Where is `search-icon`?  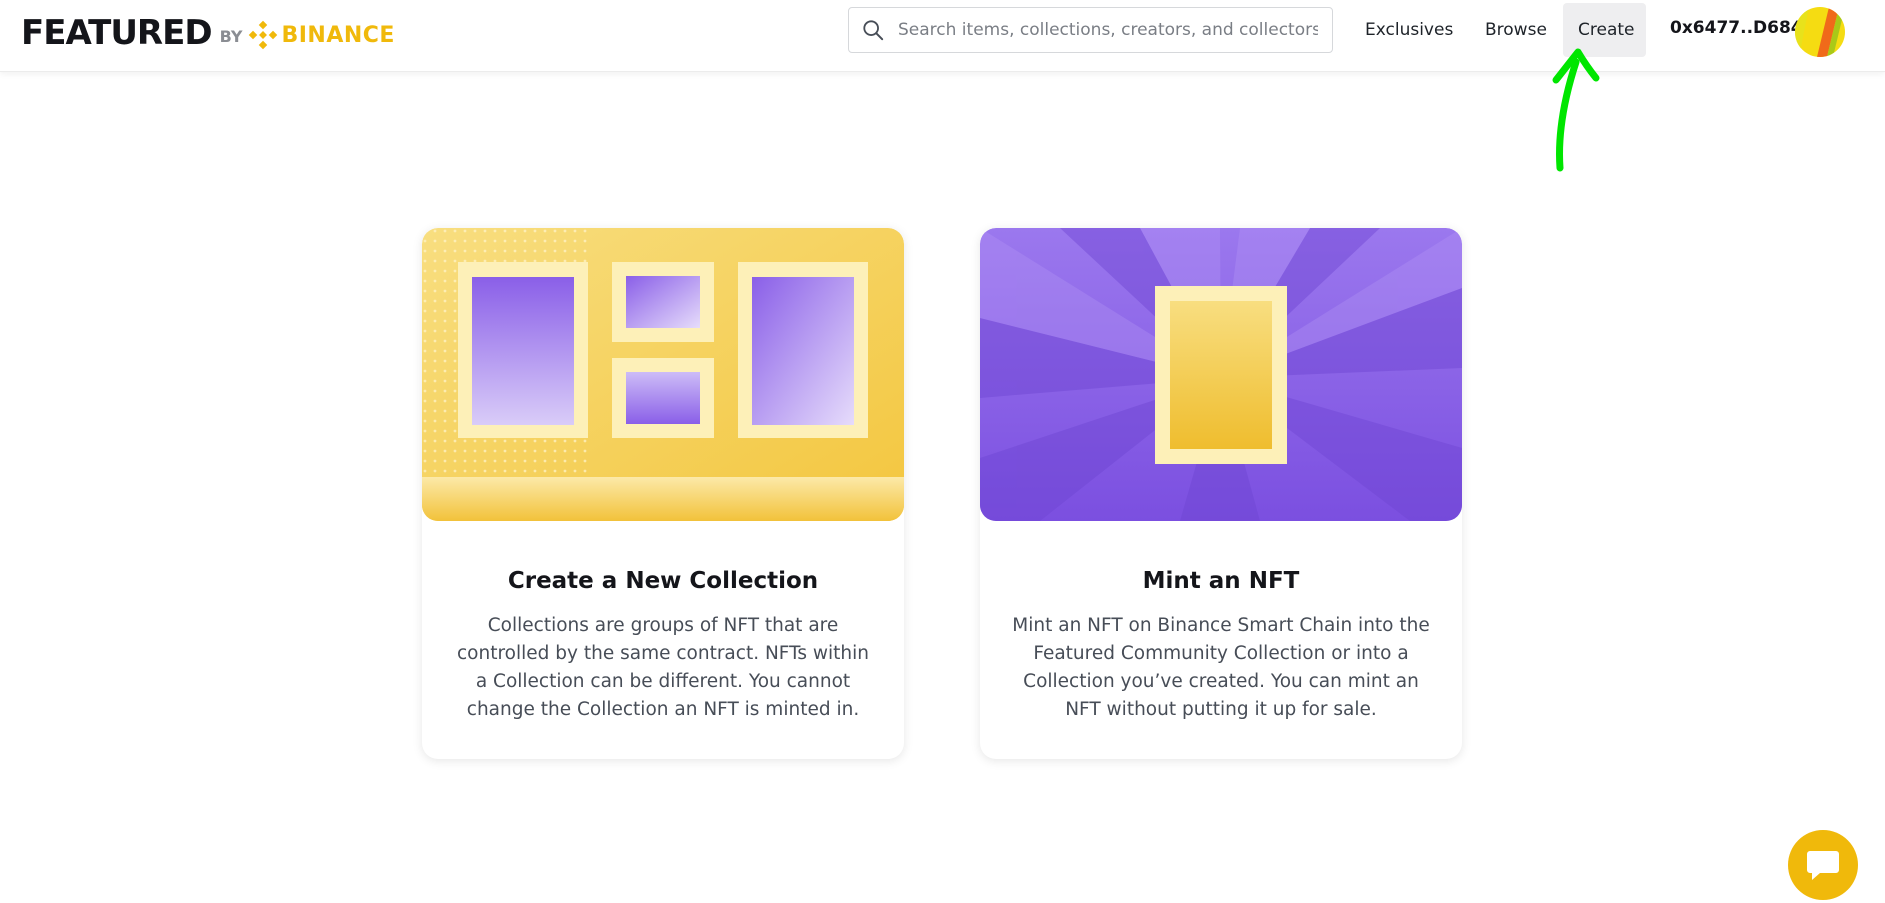 search-icon is located at coordinates (873, 30).